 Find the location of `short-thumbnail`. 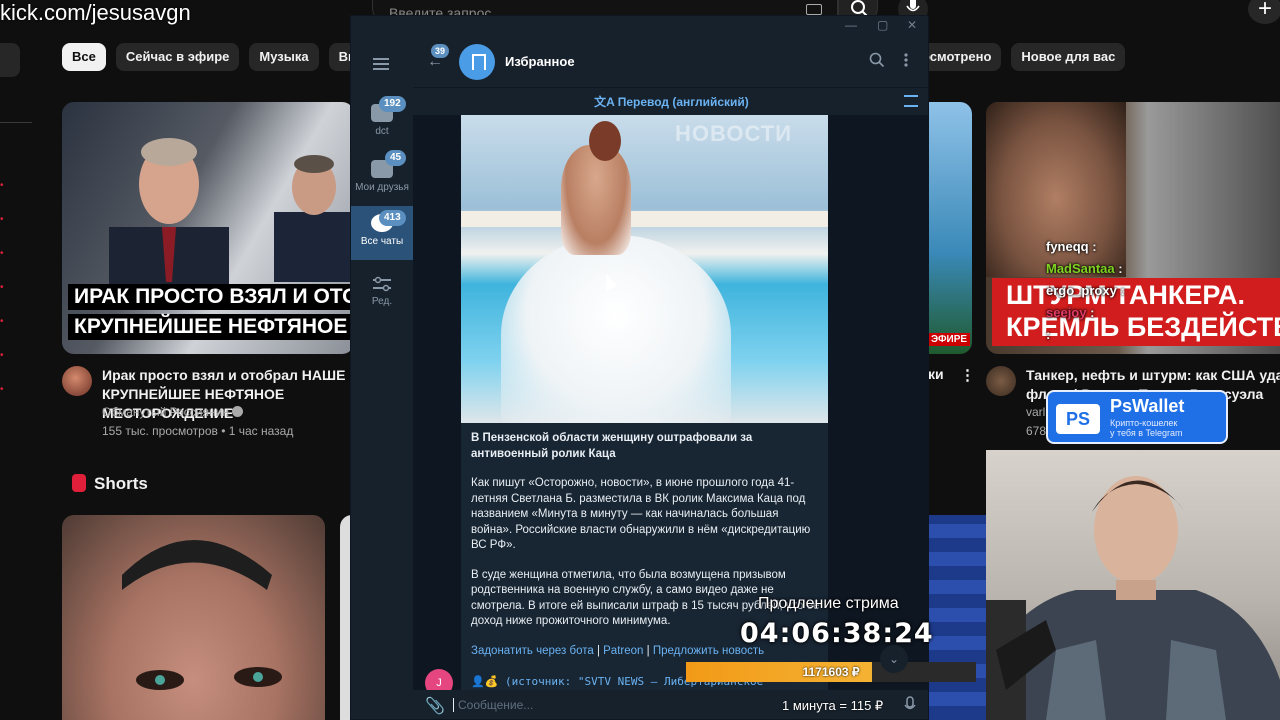

short-thumbnail is located at coordinates (193, 617).